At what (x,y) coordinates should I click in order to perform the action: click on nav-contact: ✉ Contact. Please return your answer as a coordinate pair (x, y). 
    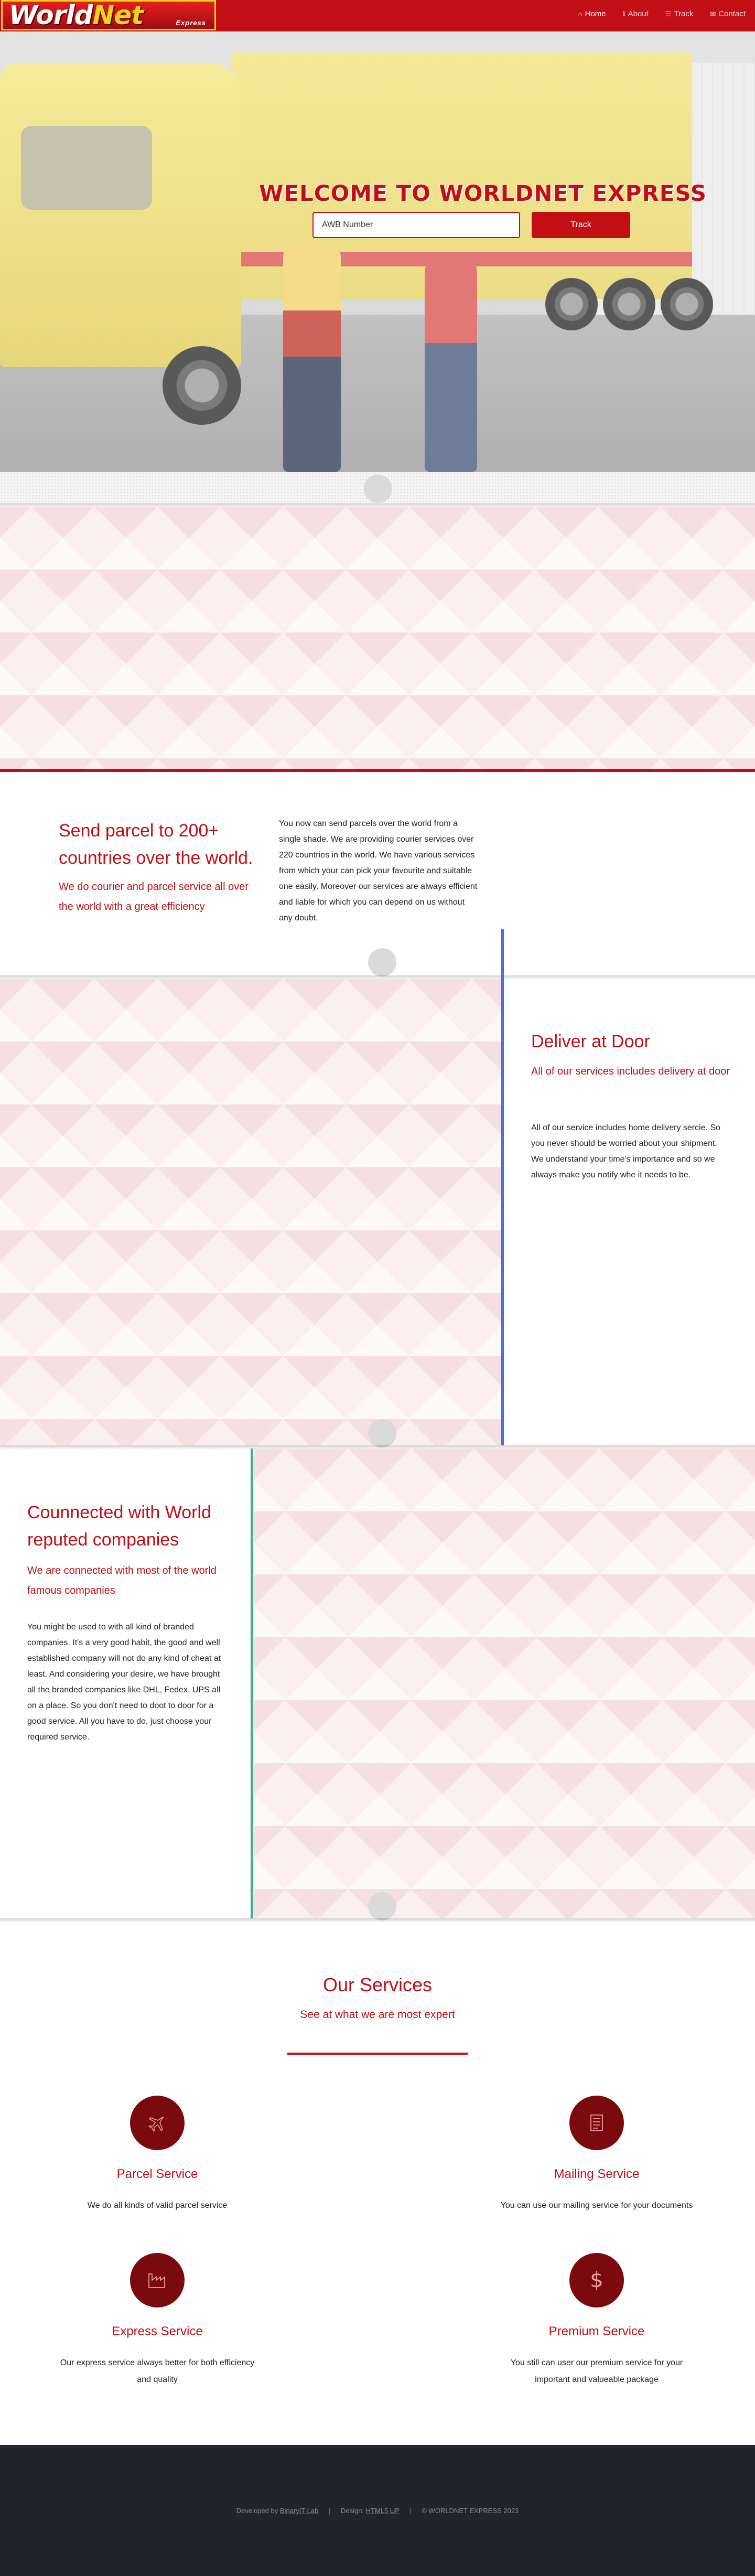
    Looking at the image, I should click on (728, 13).